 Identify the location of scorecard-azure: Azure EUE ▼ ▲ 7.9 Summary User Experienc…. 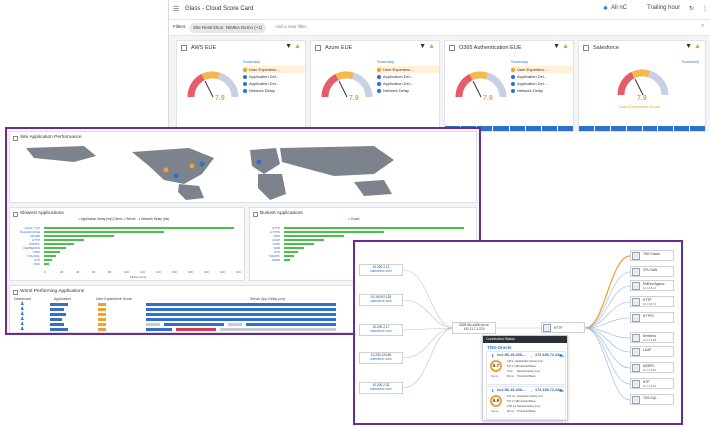
(375, 86).